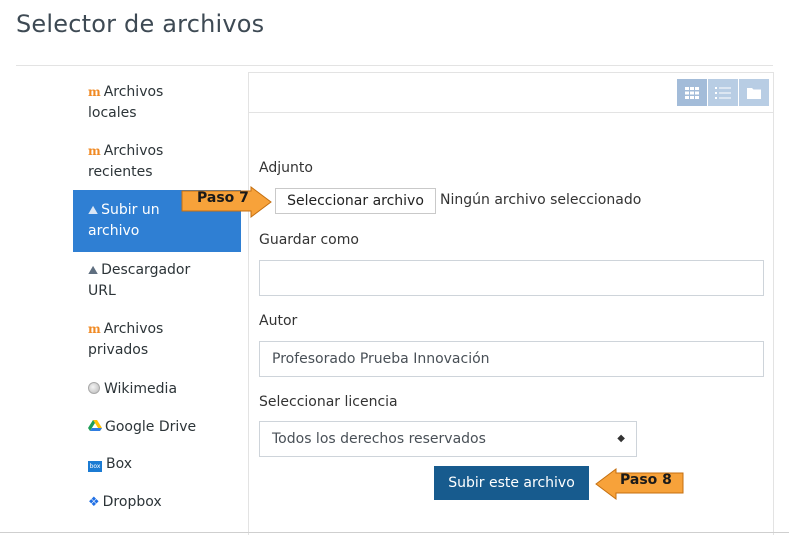 This screenshot has width=789, height=535. I want to click on choose-file-button: Seleccionar archivo, so click(355, 201).